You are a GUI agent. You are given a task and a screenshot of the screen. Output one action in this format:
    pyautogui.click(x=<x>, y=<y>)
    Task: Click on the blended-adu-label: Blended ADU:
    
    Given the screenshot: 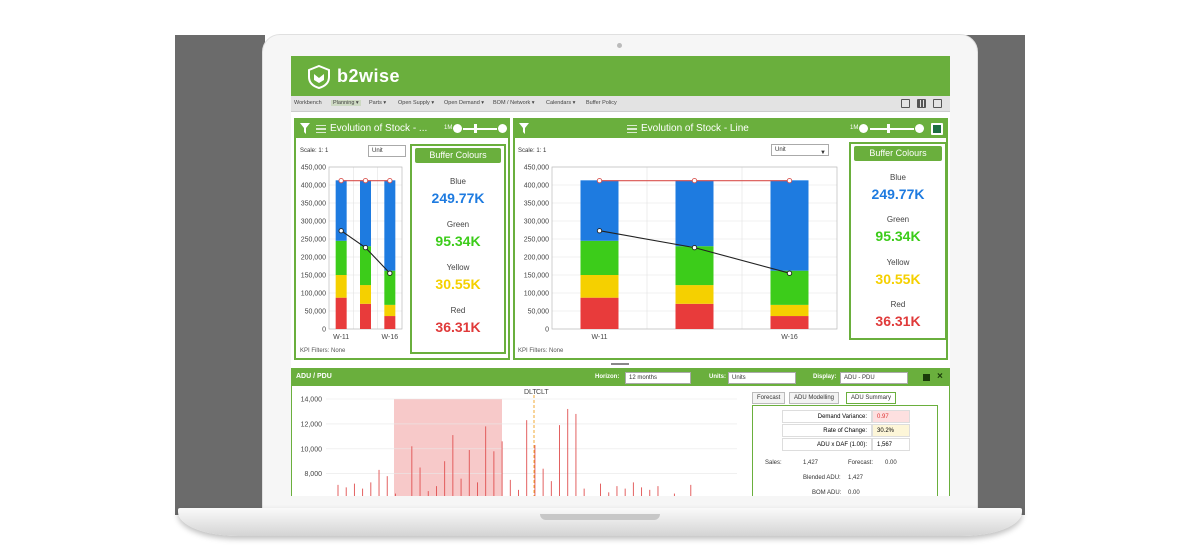 What is the action you would take?
    pyautogui.click(x=822, y=478)
    